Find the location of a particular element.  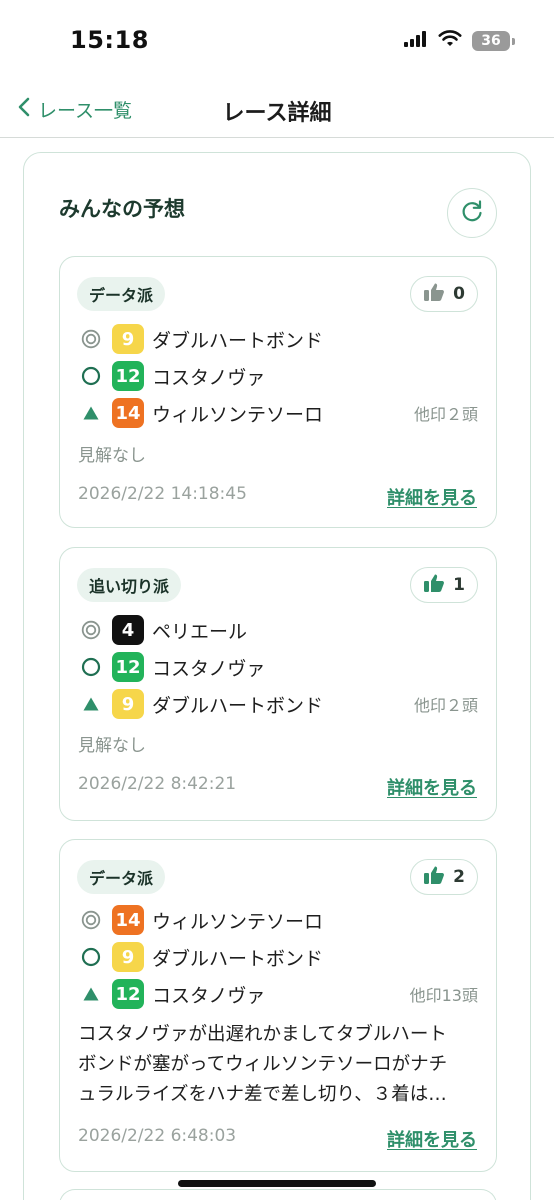

pick-row-honmei: 9 ダブルハートボンド is located at coordinates (279, 339).